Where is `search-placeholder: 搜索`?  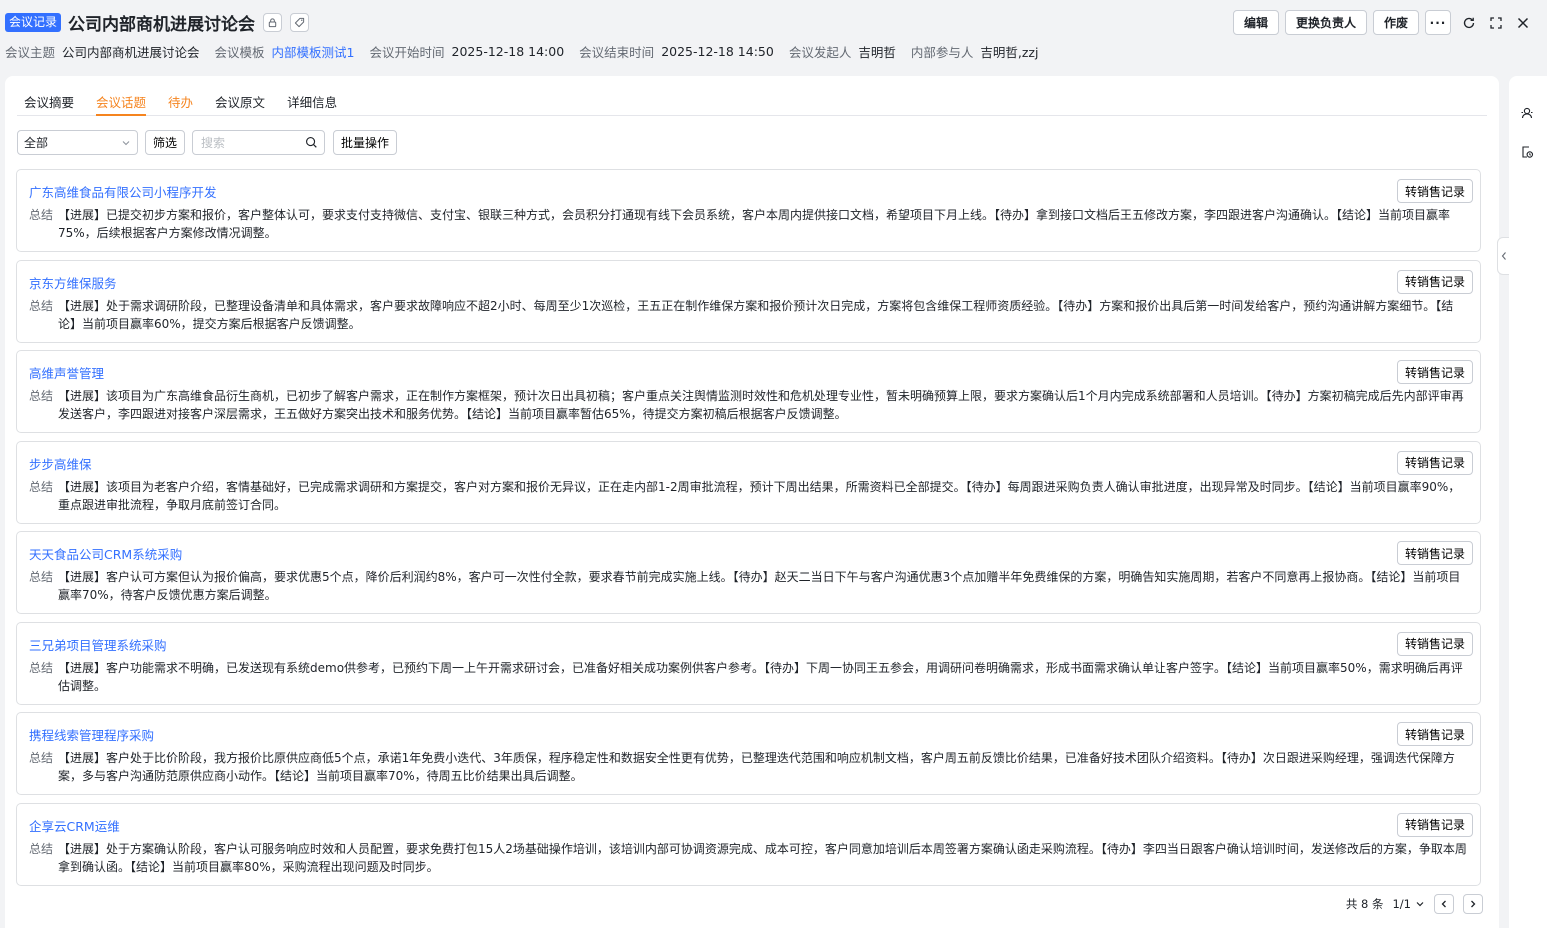 search-placeholder: 搜索 is located at coordinates (213, 143).